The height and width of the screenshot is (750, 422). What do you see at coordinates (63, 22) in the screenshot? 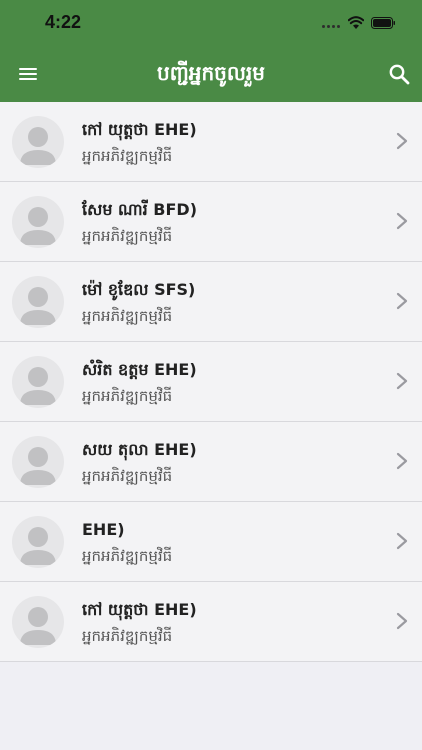
I see `status-time: 4:22` at bounding box center [63, 22].